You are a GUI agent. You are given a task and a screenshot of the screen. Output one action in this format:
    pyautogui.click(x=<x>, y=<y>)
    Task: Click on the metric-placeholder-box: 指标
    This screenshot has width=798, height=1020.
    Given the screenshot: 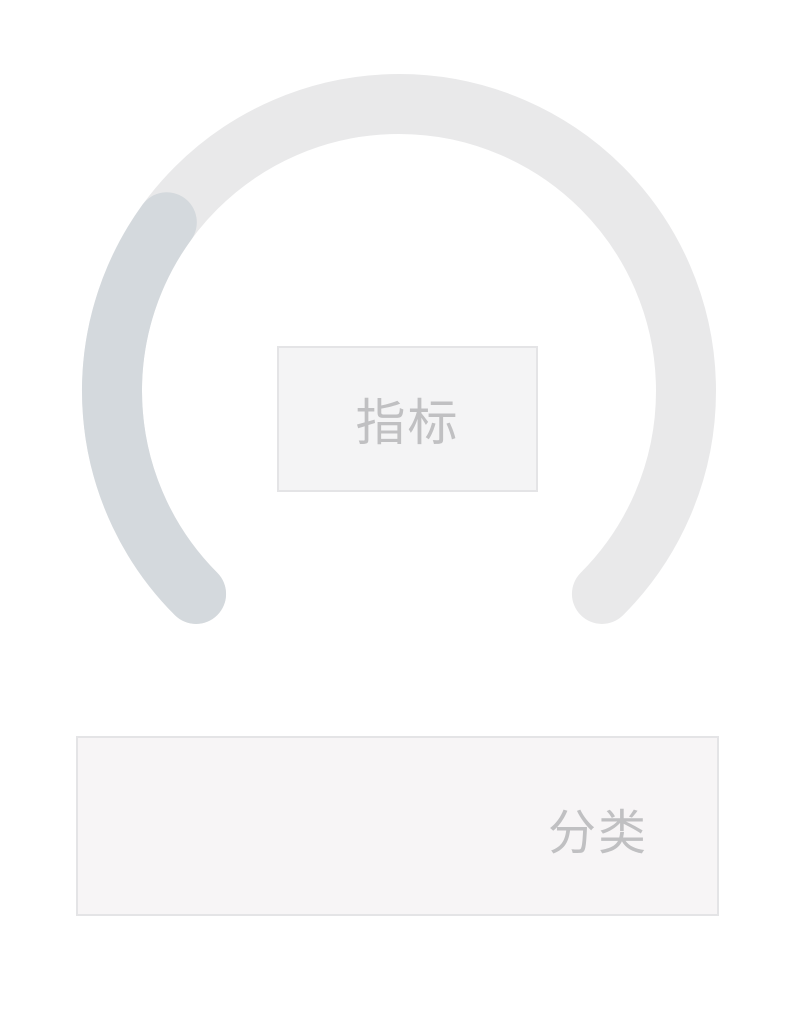 What is the action you would take?
    pyautogui.click(x=407, y=419)
    